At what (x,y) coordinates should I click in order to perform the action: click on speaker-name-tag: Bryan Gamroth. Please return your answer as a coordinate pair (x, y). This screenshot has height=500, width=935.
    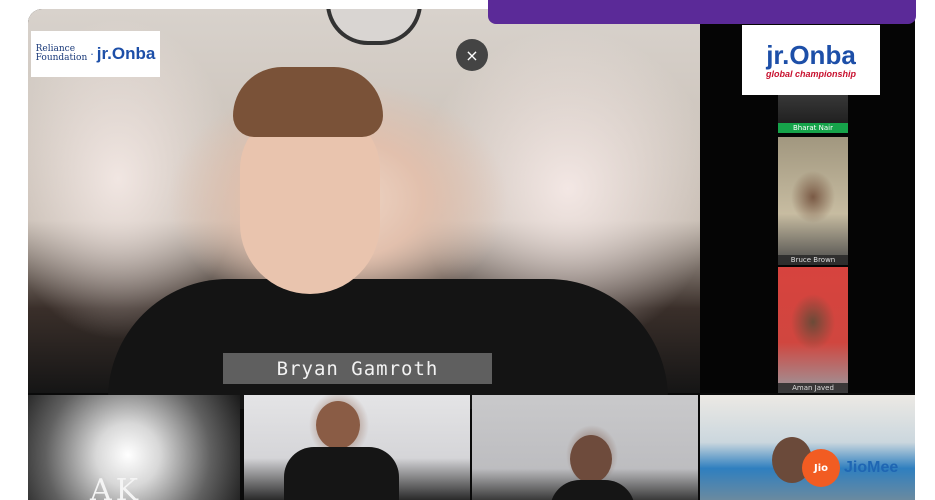
    Looking at the image, I should click on (357, 368).